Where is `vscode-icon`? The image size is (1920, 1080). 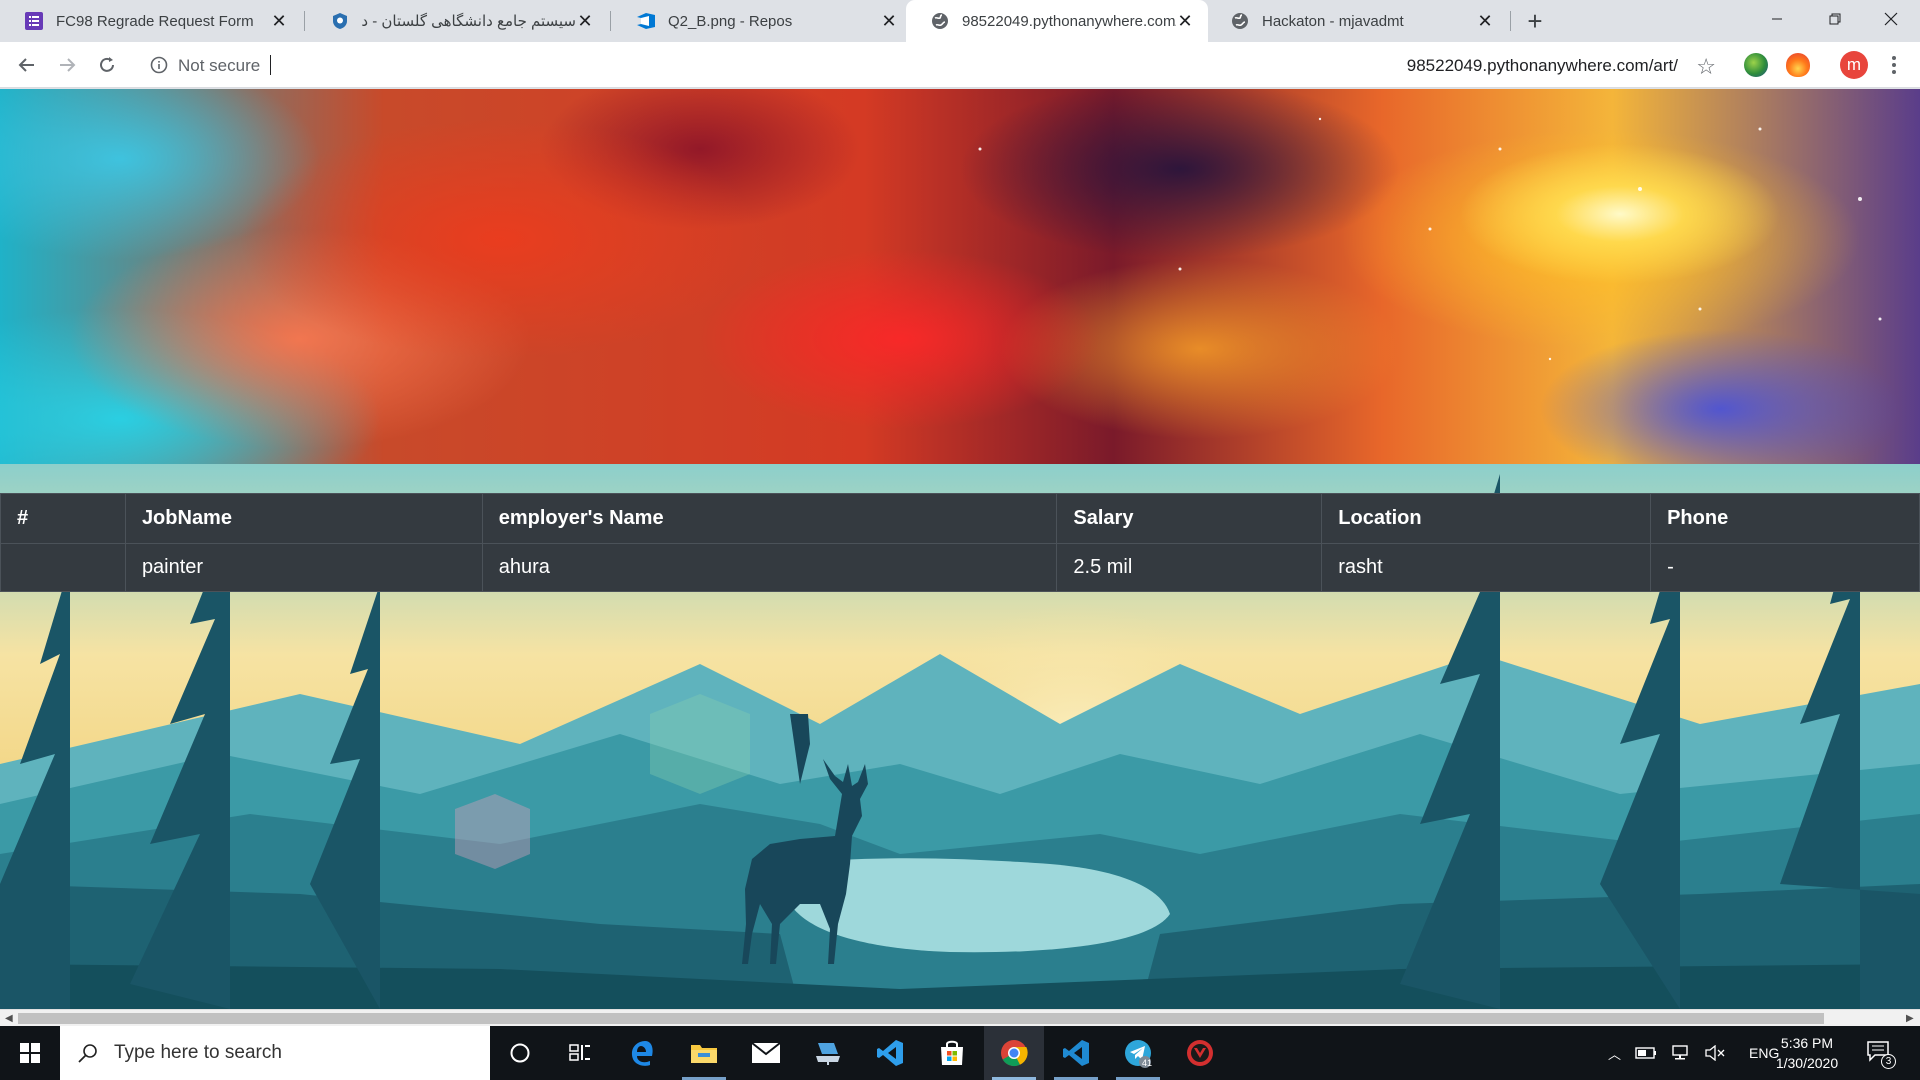
vscode-icon is located at coordinates (890, 1053).